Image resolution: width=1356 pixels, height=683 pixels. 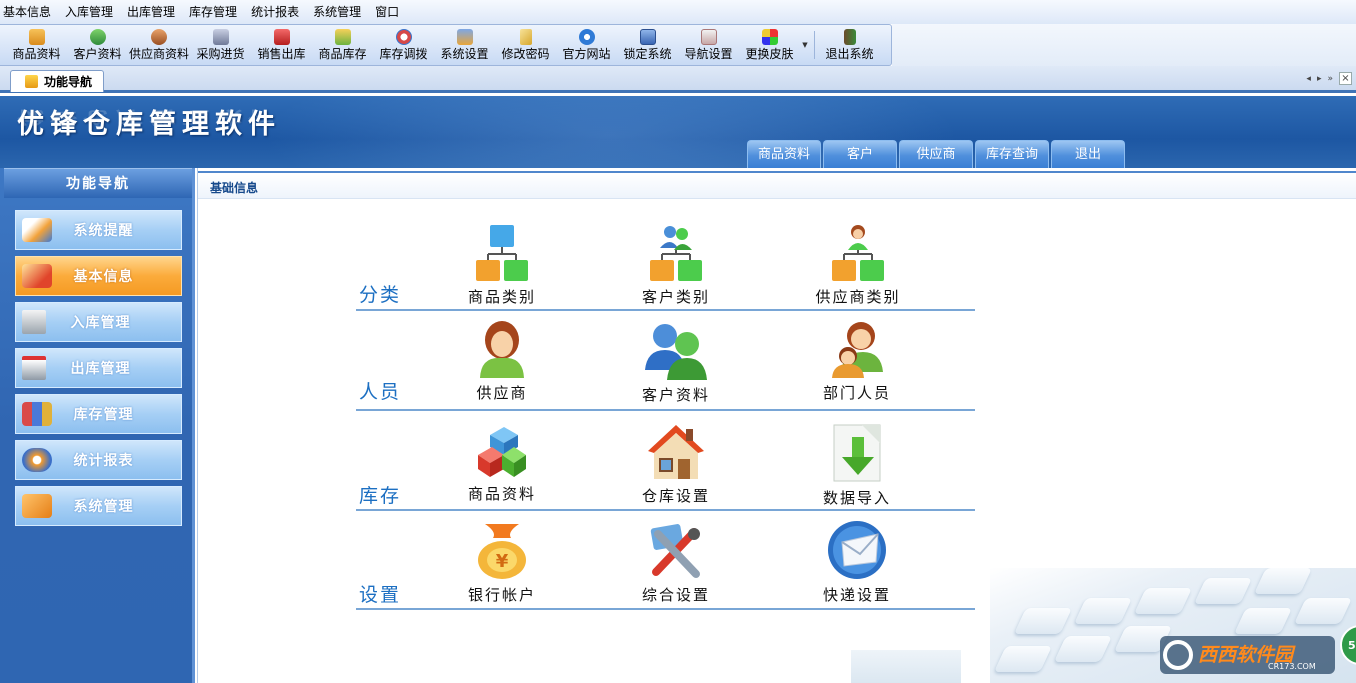 I want to click on item-express-settings: 快递设置, so click(x=857, y=562).